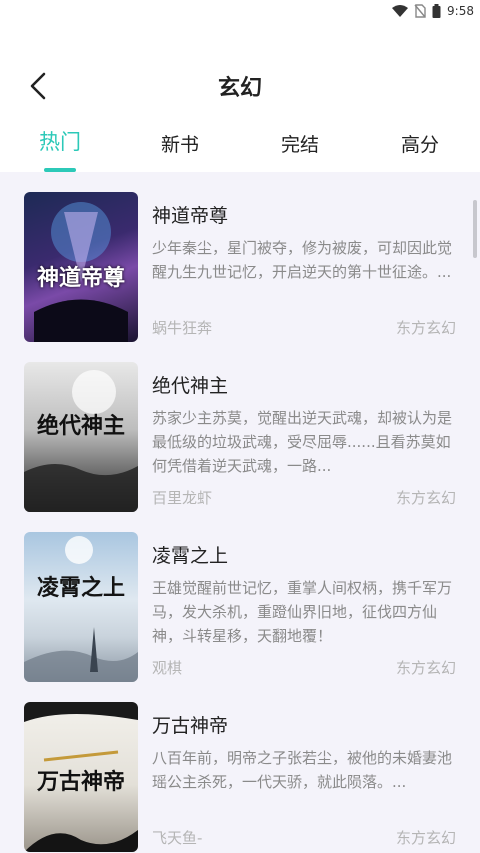 The height and width of the screenshot is (853, 480). What do you see at coordinates (80, 782) in the screenshot?
I see `cover-title: 万古神帝` at bounding box center [80, 782].